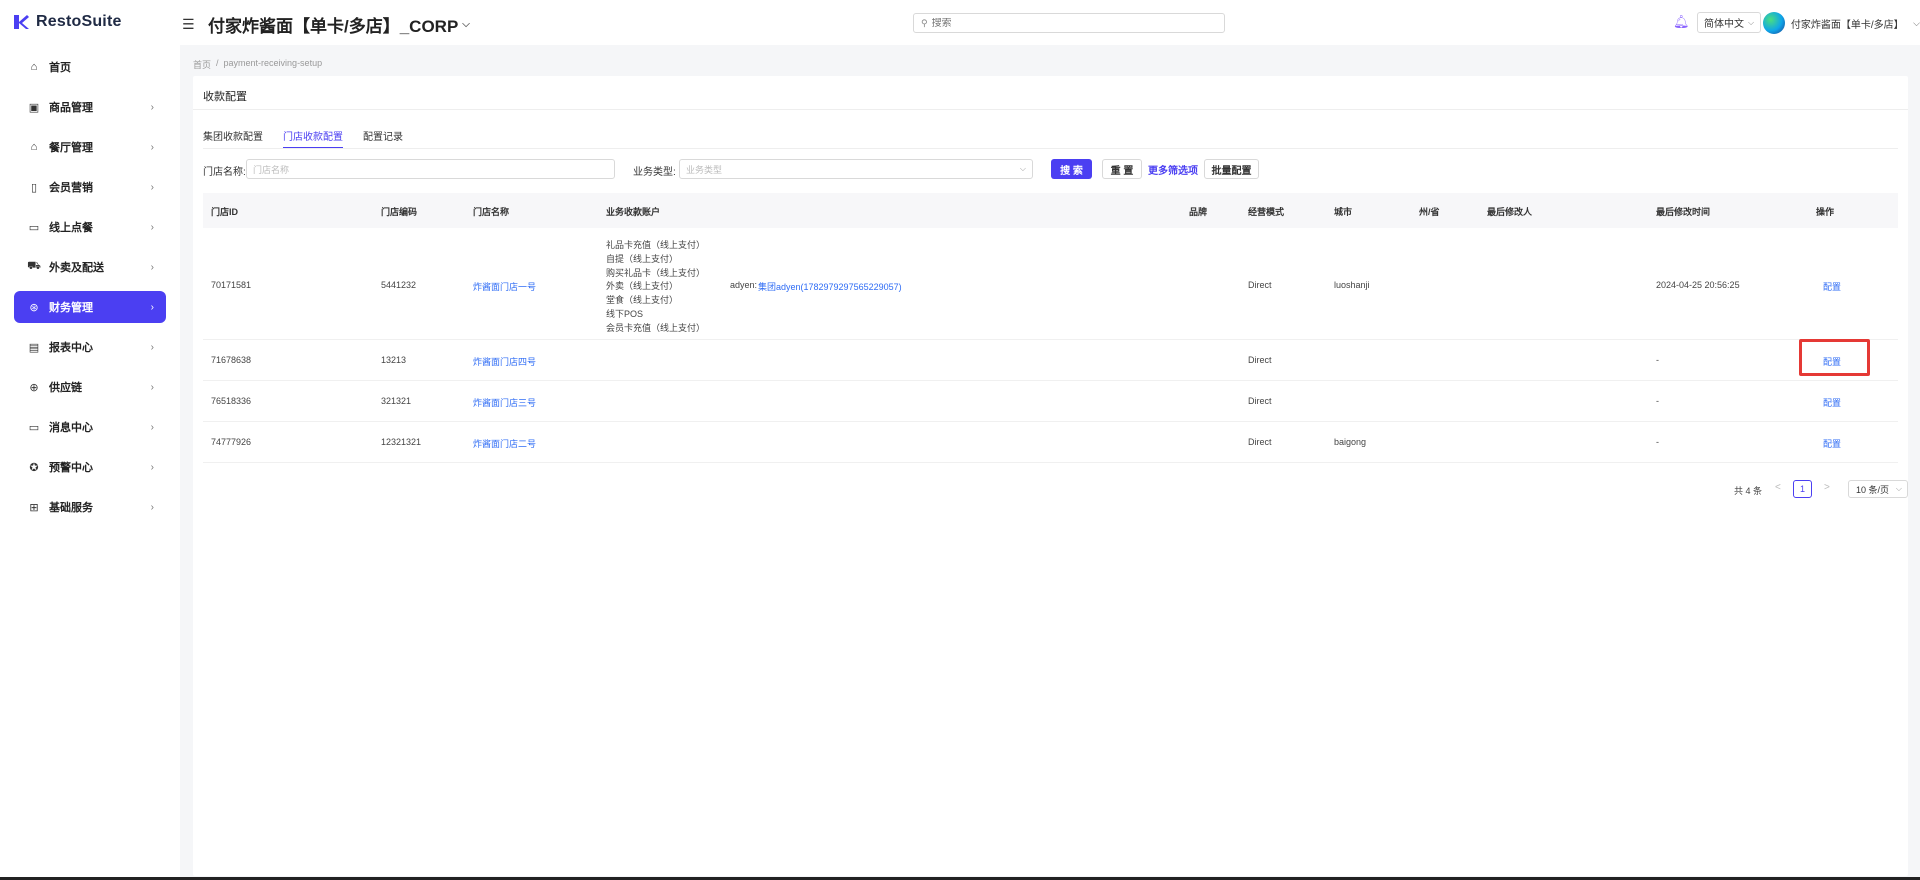 The width and height of the screenshot is (1920, 880). Describe the element at coordinates (633, 212) in the screenshot. I see `col-accounts: 业务收款账户` at that location.